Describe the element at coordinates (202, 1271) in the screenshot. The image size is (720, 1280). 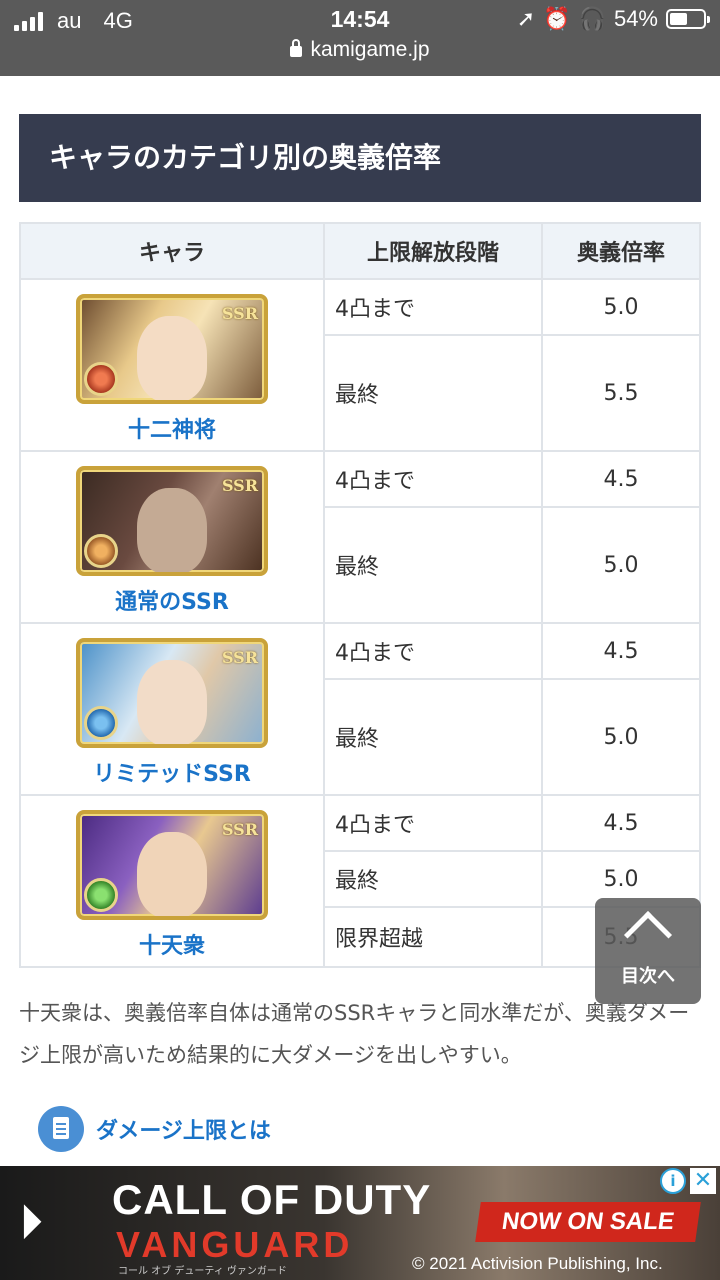
I see `ad-subtitle: コール オブ デューティ ヴァンガード` at that location.